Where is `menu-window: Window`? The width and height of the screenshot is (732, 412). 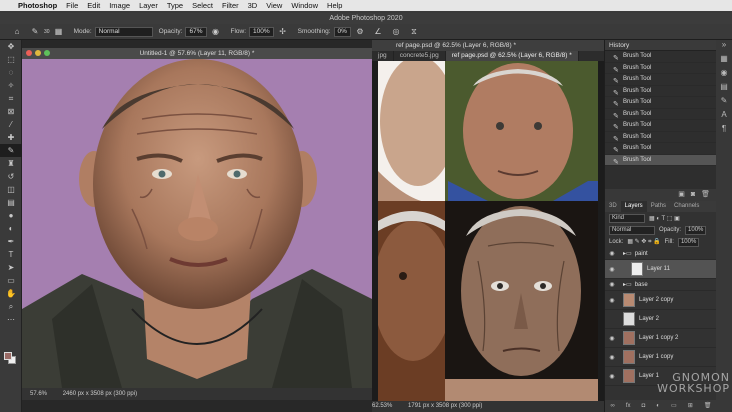
menu-window: Window is located at coordinates (304, 5).